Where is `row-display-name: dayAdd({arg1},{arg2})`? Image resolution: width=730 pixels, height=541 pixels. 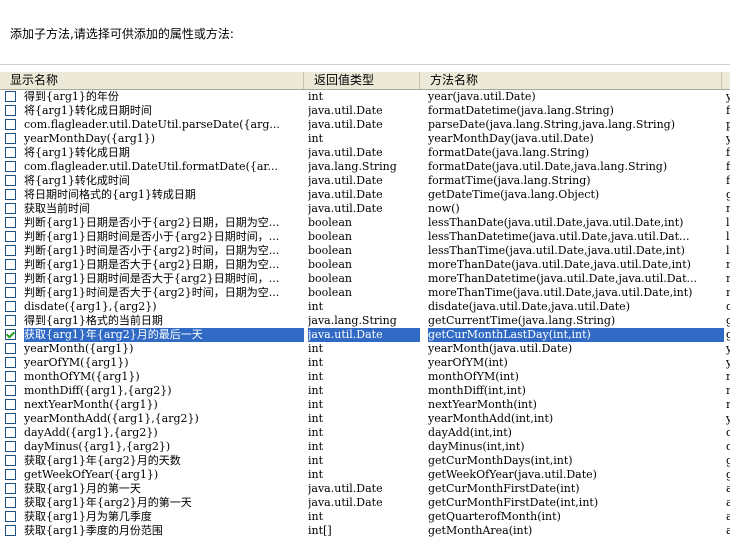
row-display-name: dayAdd({arg1},{arg2}) is located at coordinates (91, 432).